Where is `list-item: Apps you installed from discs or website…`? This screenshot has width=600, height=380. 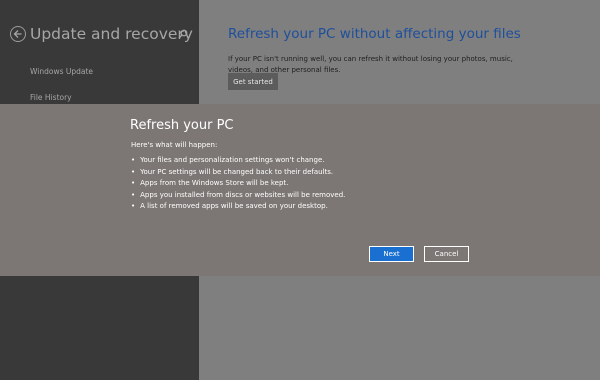 list-item: Apps you installed from discs or website… is located at coordinates (238, 196).